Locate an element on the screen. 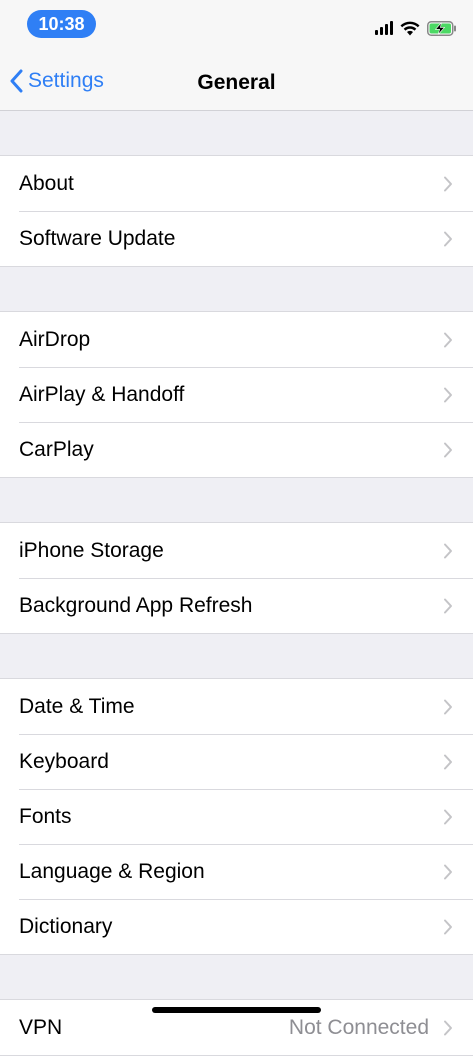 The image size is (473, 1056). row-label: AirDrop is located at coordinates (55, 339).